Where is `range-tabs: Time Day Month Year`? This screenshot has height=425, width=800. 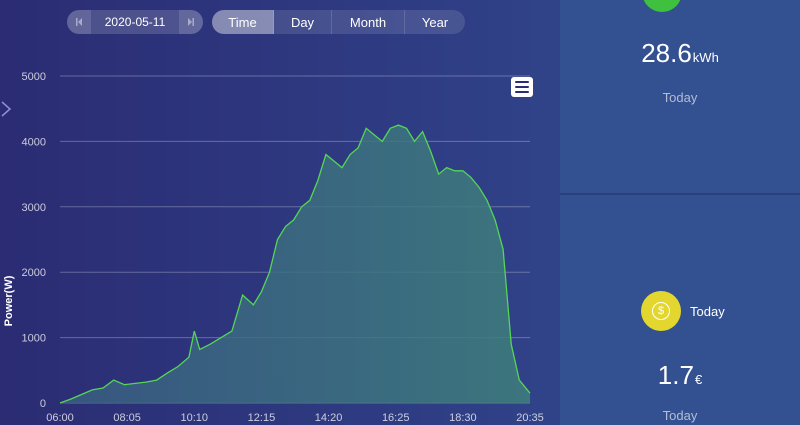 range-tabs: Time Day Month Year is located at coordinates (338, 22).